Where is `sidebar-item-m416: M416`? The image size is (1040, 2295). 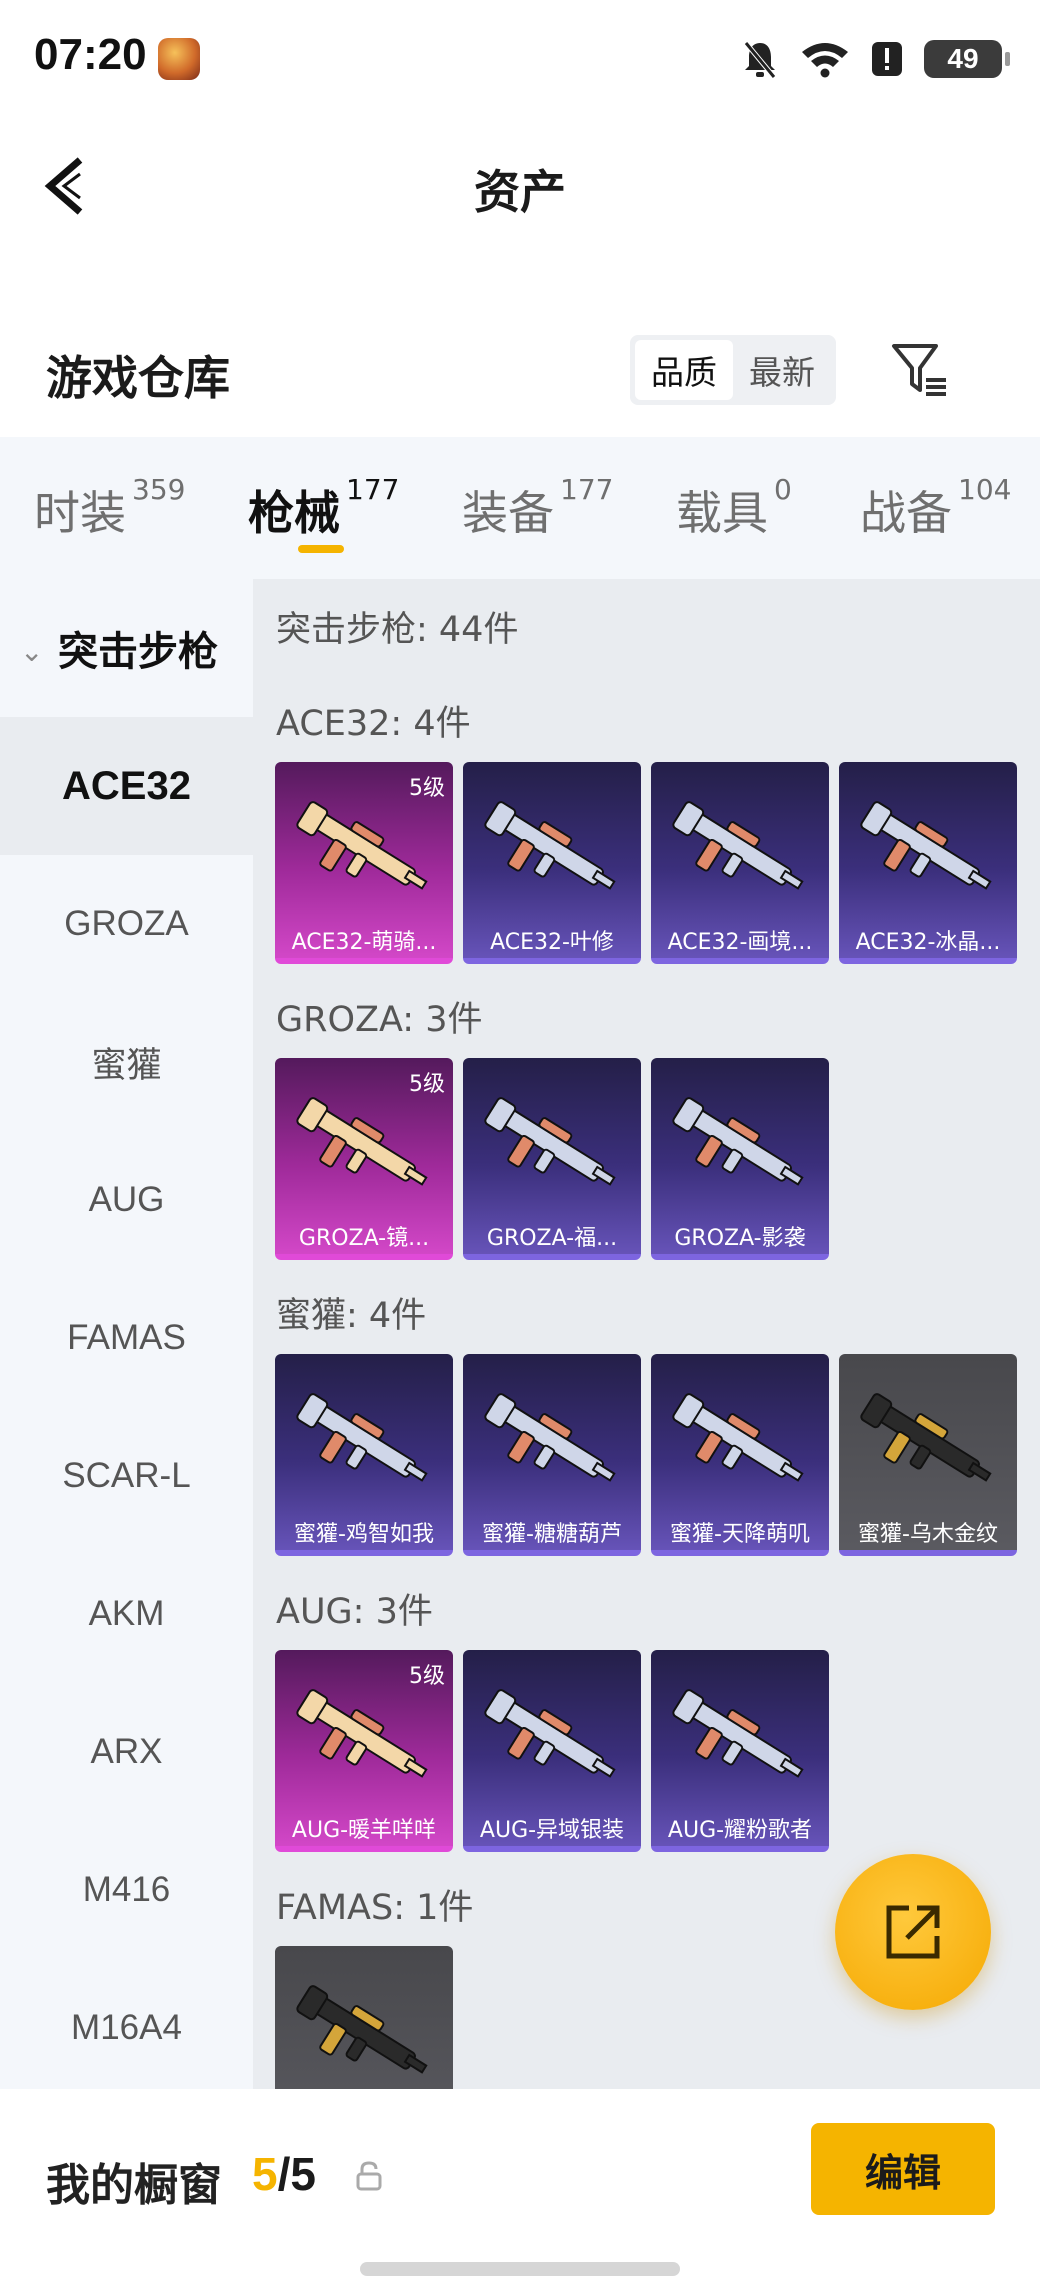 sidebar-item-m416: M416 is located at coordinates (126, 1890).